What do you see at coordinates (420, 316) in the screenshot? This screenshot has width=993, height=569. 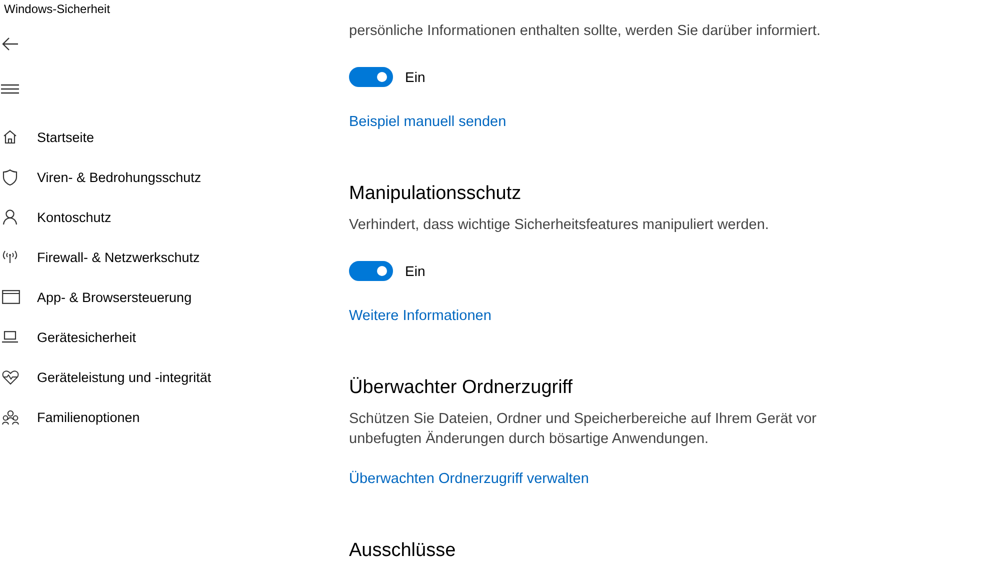 I see `link: Weitere Informationen` at bounding box center [420, 316].